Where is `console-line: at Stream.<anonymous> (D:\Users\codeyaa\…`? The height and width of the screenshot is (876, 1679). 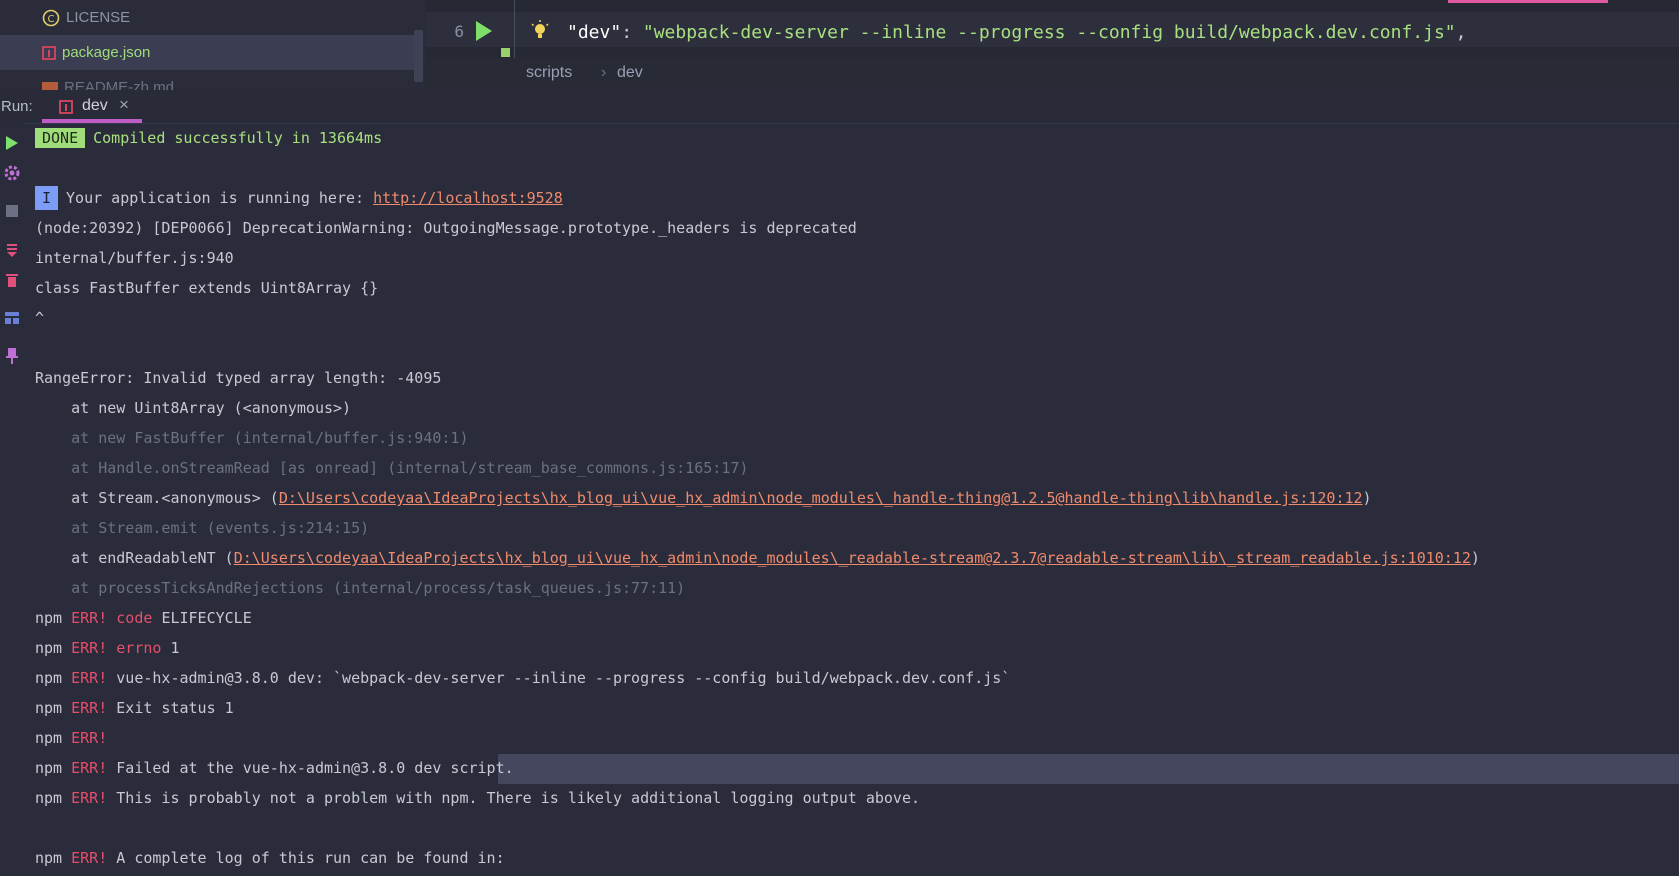 console-line: at Stream.<anonymous> (D:\Users\codeyaa\… is located at coordinates (703, 501).